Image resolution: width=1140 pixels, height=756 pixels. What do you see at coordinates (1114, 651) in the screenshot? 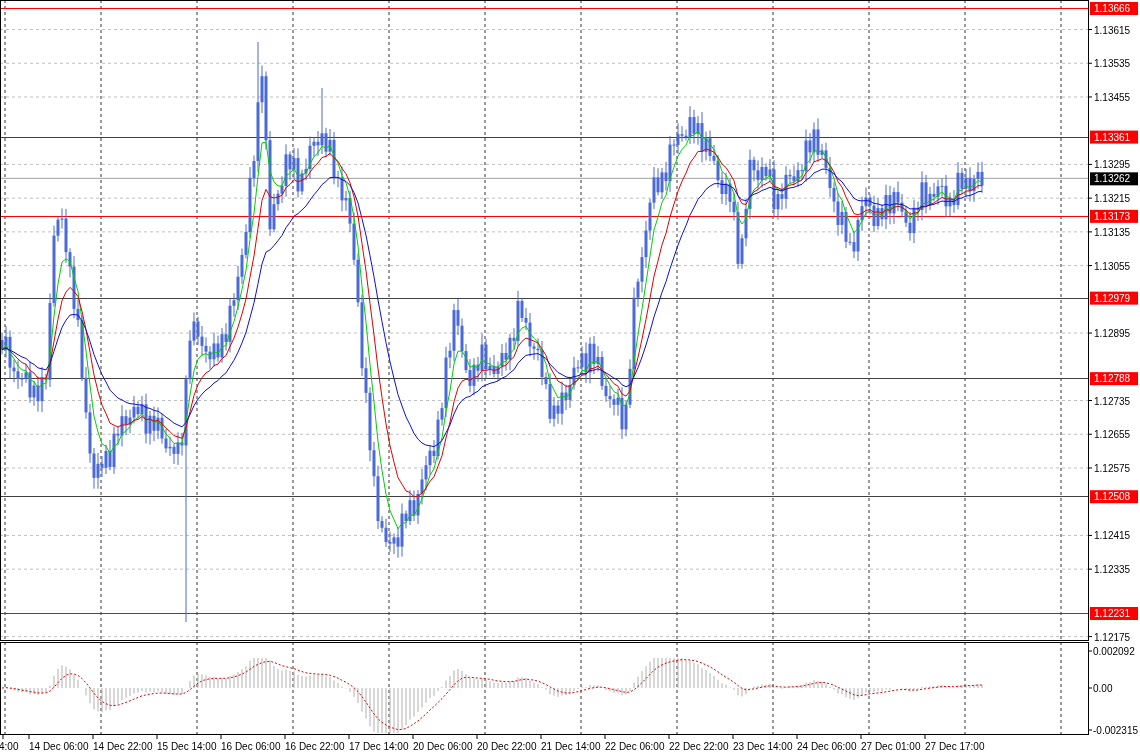
I see `indicator-tick-label: 0.002092` at bounding box center [1114, 651].